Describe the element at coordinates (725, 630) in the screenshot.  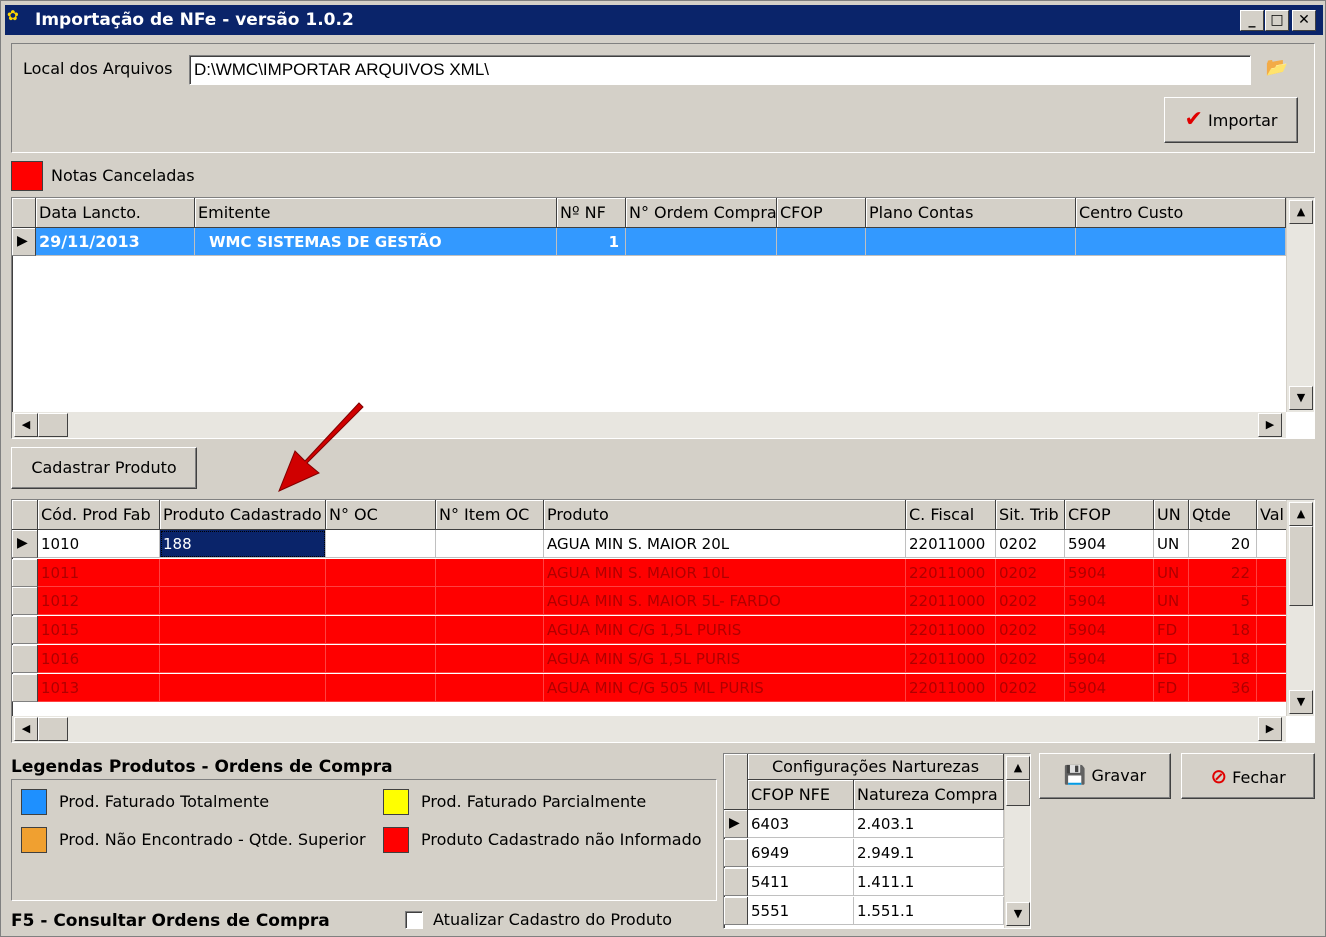
I see `cell-produto: AGUA MIN C/G 1,5L PURIS` at that location.